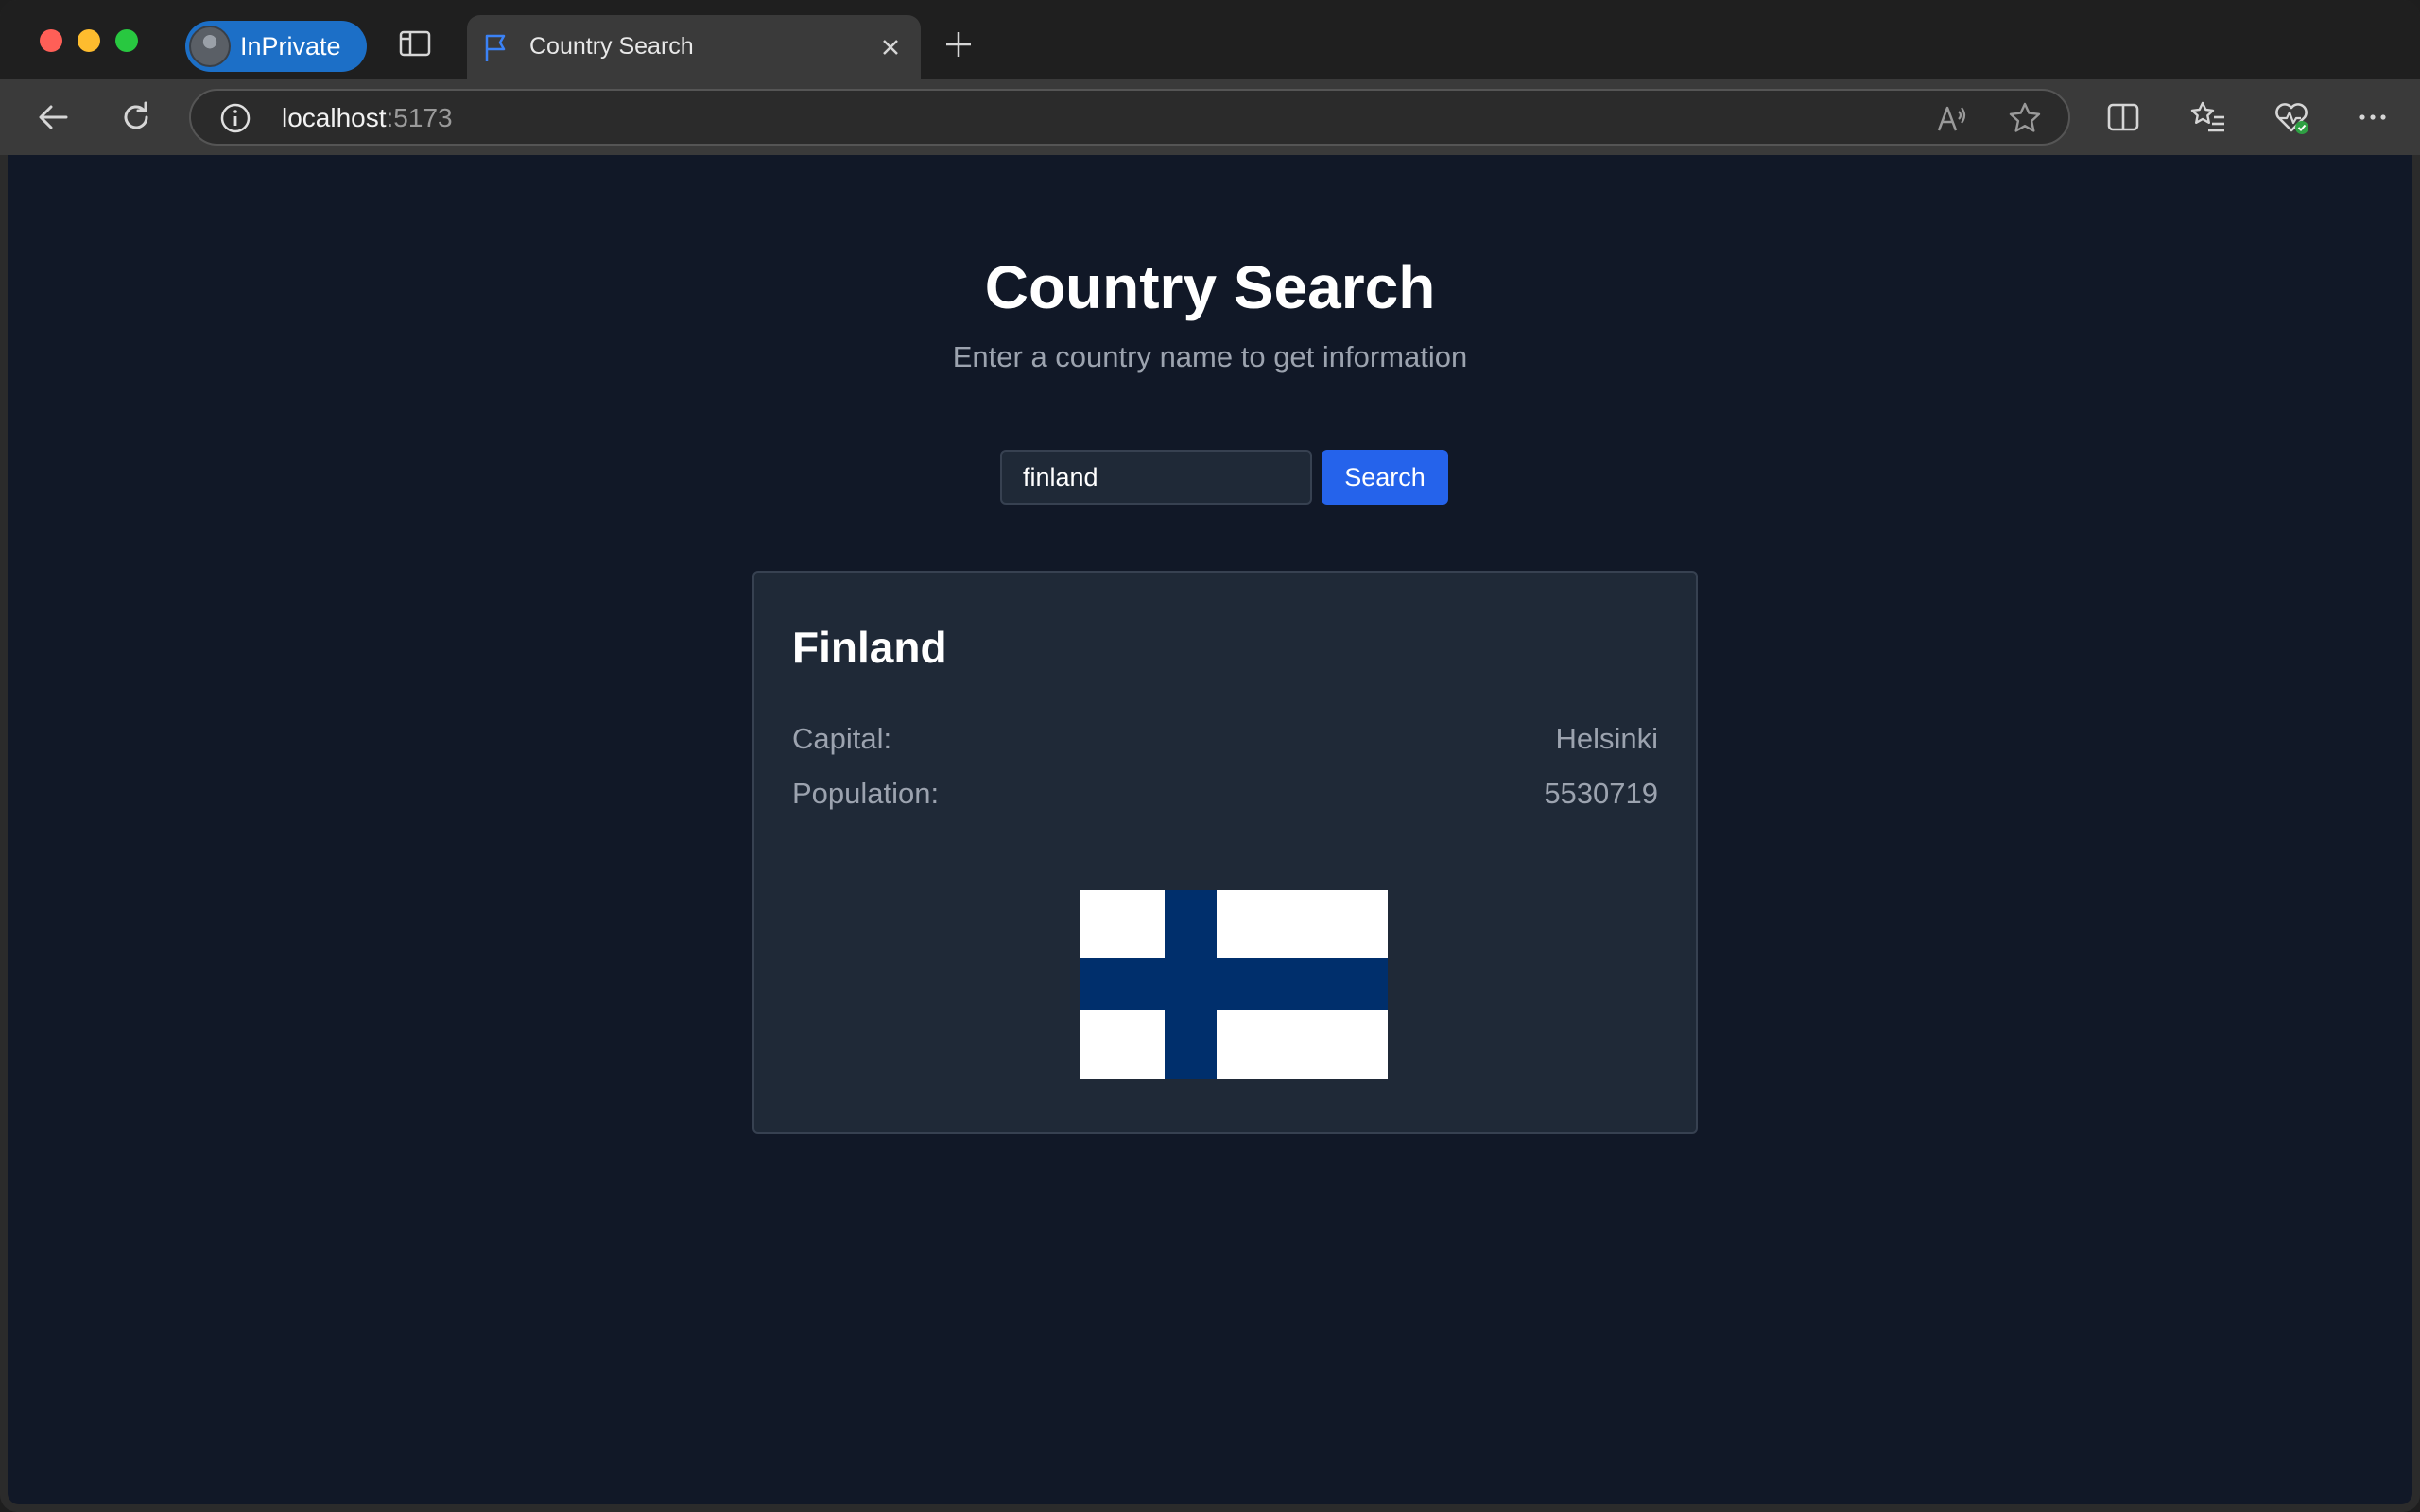 Image resolution: width=2420 pixels, height=1512 pixels. I want to click on url-text: localhost:5173, so click(367, 118).